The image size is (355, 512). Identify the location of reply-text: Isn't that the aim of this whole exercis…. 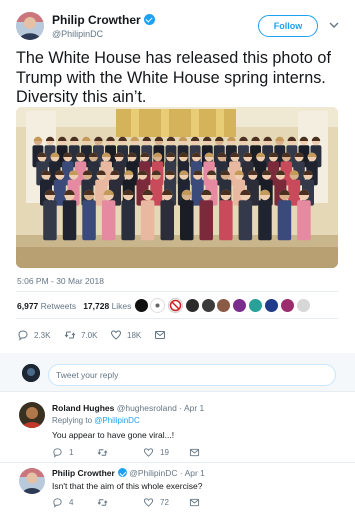
(127, 486).